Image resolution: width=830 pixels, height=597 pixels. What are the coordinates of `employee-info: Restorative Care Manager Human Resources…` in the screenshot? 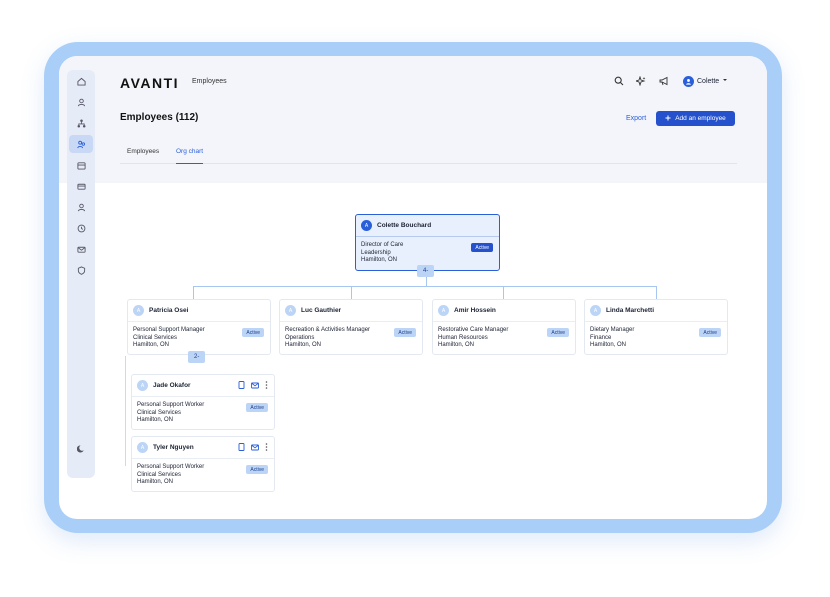 It's located at (473, 338).